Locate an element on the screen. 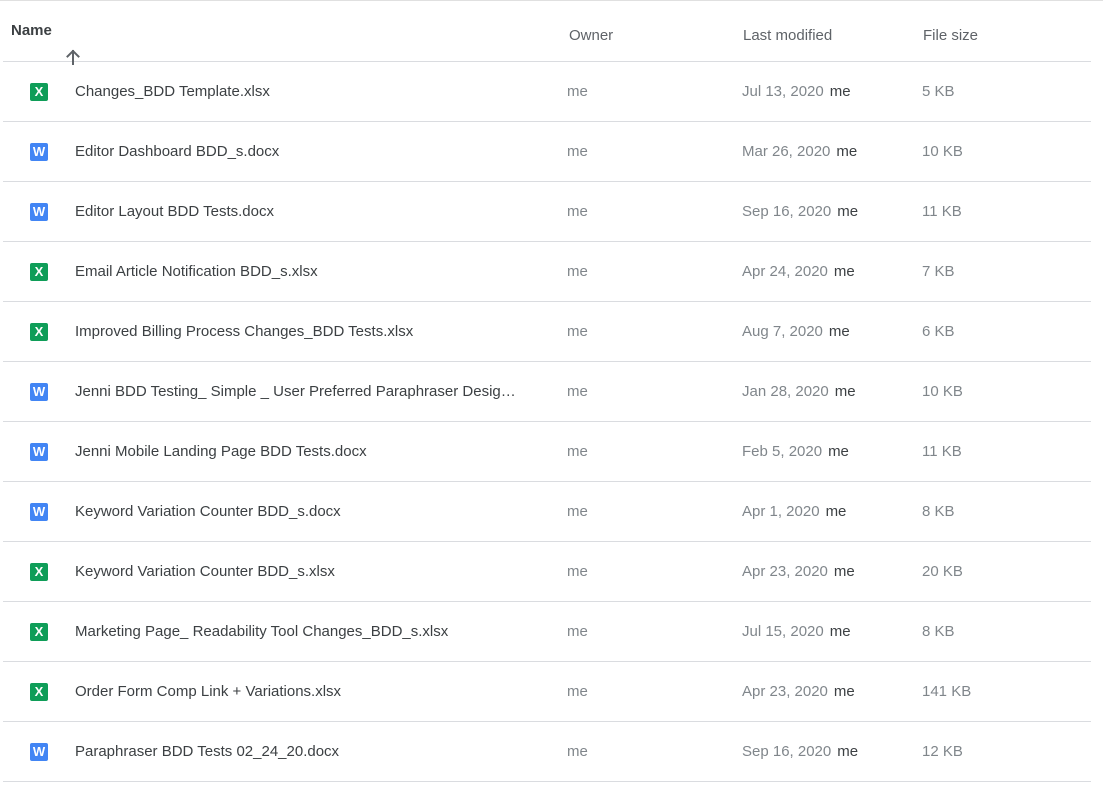 This screenshot has width=1103, height=799. file-last-modified: Apr 1, 2020 me is located at coordinates (794, 511).